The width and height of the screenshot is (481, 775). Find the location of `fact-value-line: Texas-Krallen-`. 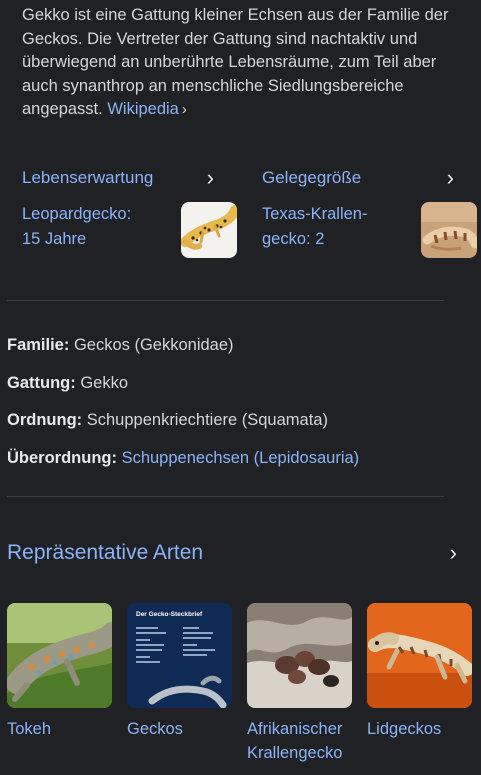

fact-value-line: Texas-Krallen- is located at coordinates (315, 214).